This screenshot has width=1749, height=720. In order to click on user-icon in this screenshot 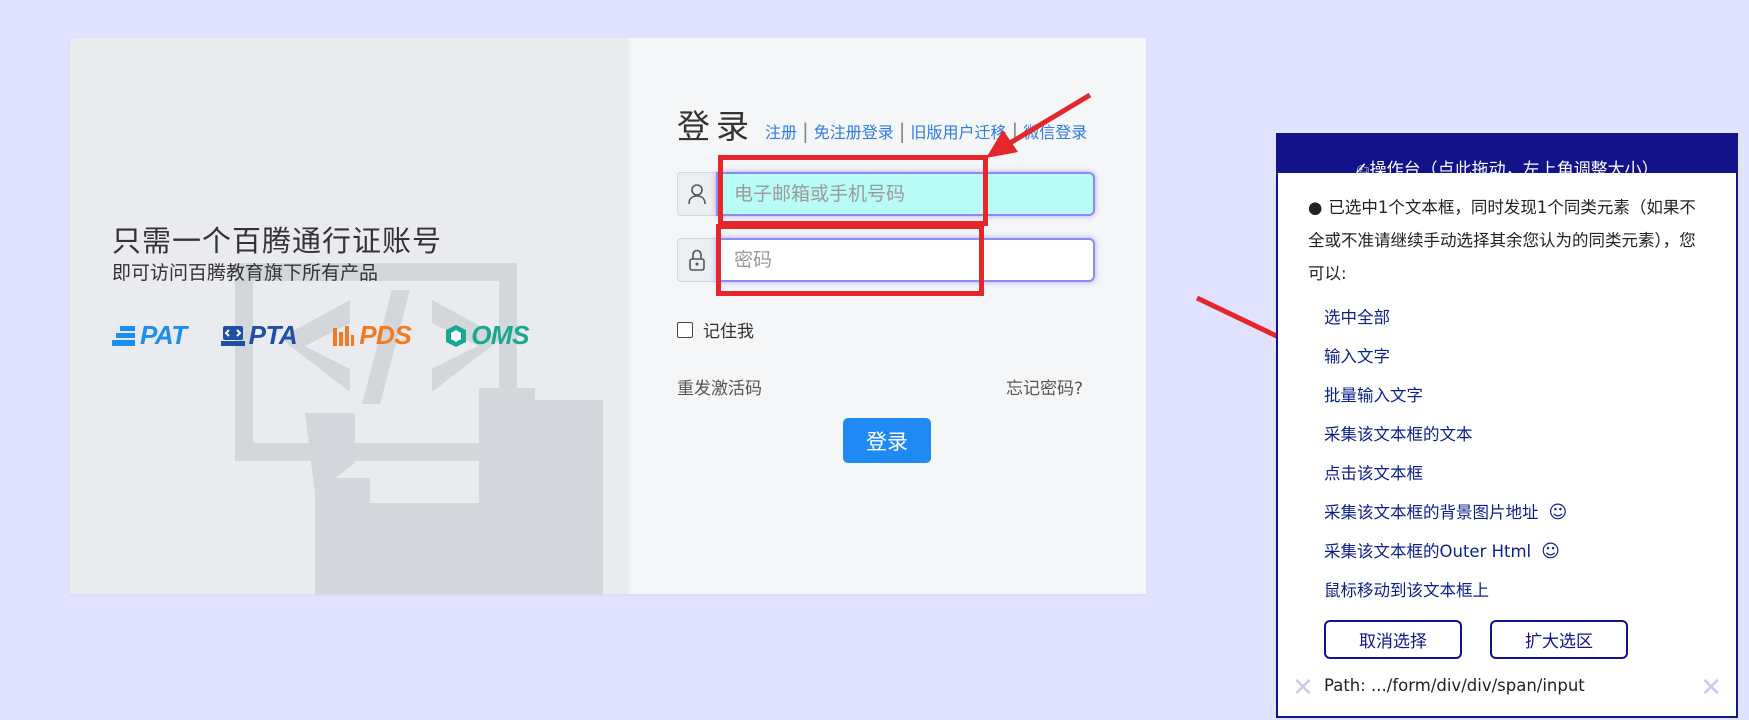, I will do `click(696, 194)`.